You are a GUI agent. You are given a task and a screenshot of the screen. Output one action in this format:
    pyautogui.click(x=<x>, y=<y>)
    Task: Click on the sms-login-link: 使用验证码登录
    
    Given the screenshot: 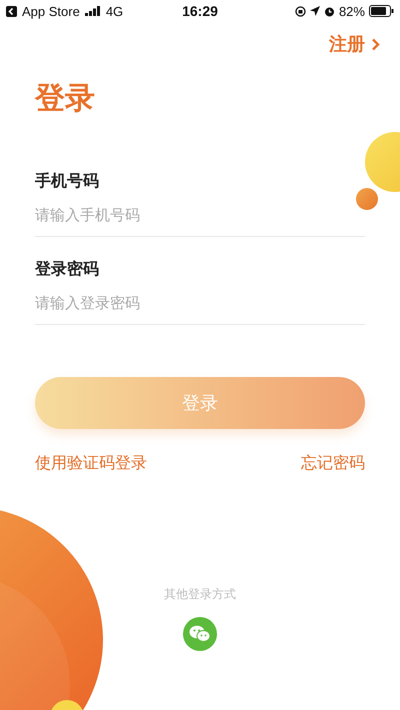 What is the action you would take?
    pyautogui.click(x=91, y=463)
    